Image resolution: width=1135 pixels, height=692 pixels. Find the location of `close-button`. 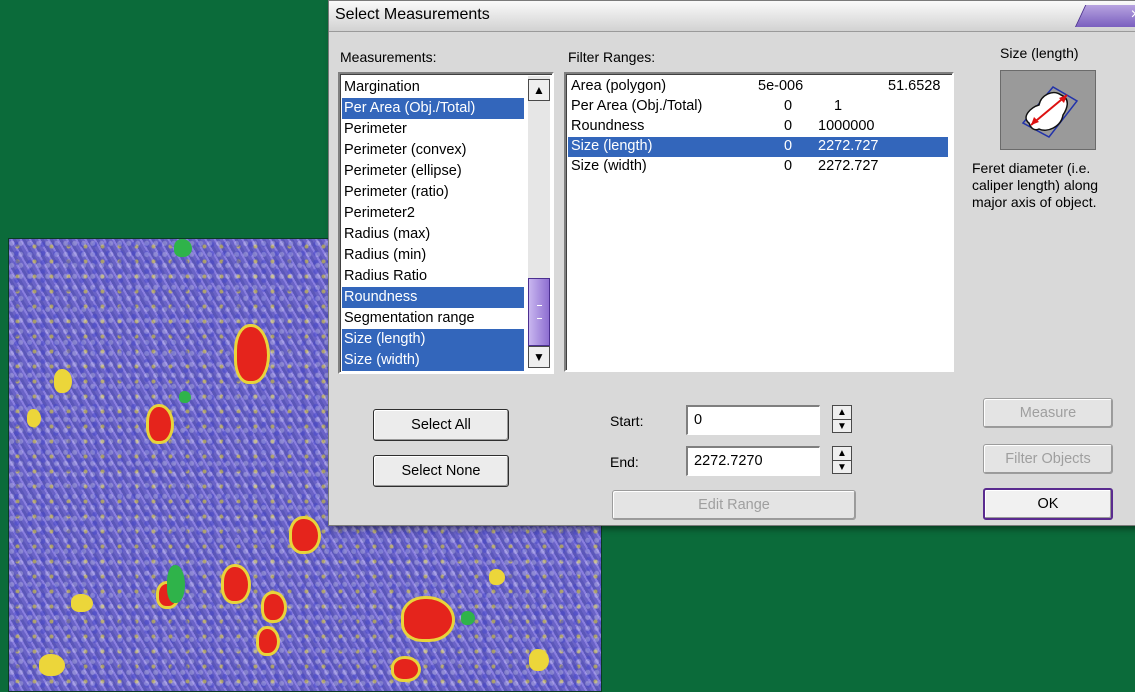

close-button is located at coordinates (1105, 16).